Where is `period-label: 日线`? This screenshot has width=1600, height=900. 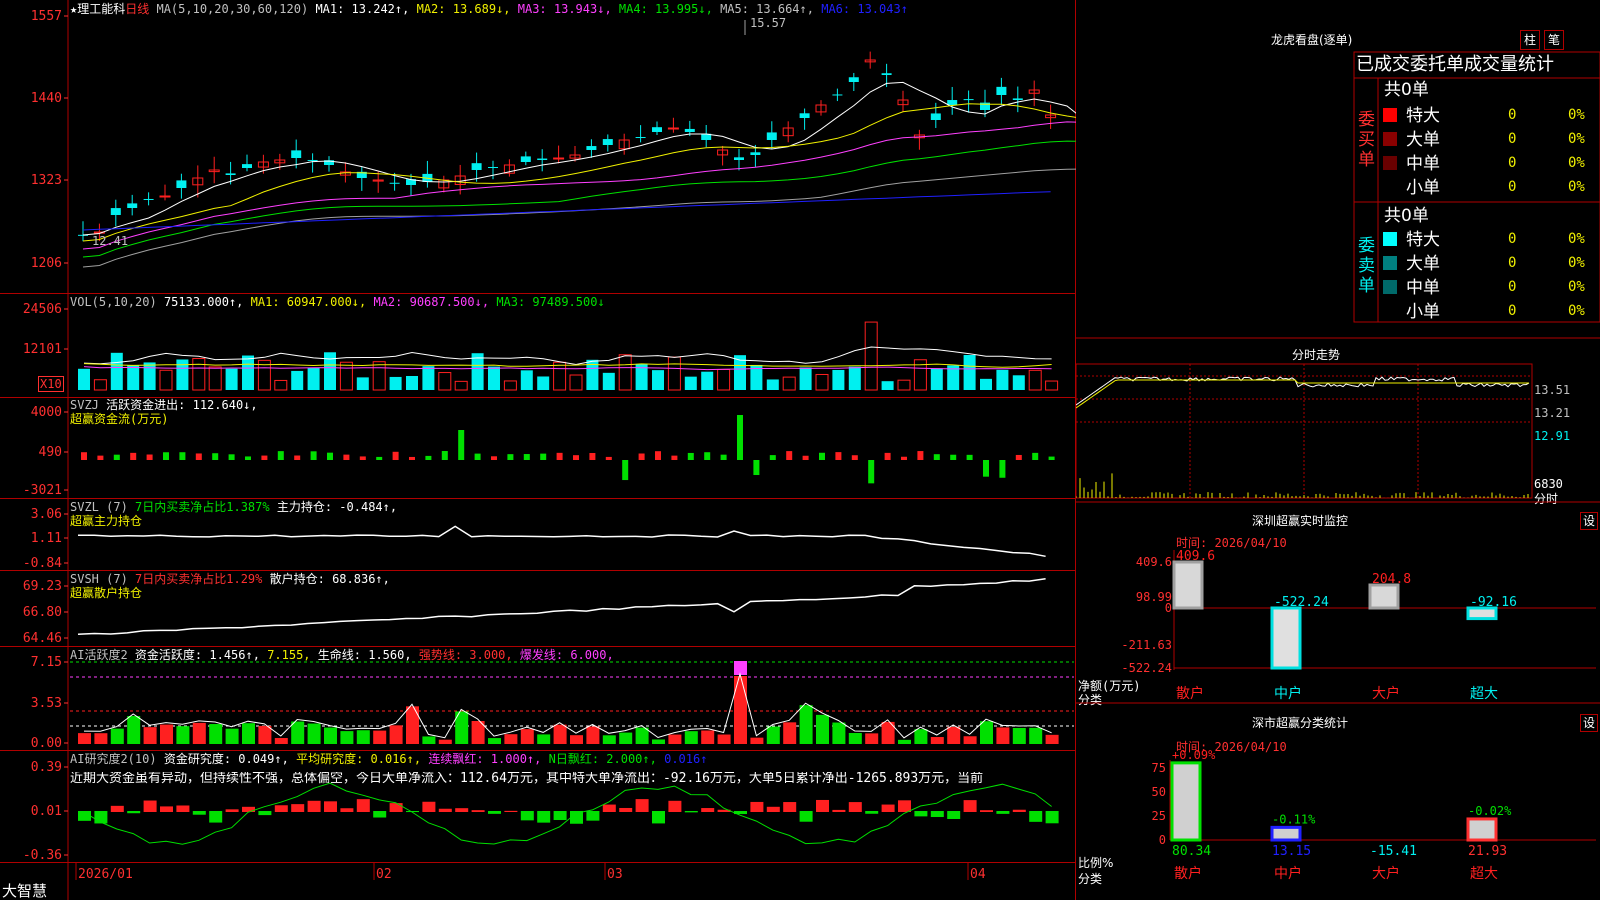 period-label: 日线 is located at coordinates (137, 9).